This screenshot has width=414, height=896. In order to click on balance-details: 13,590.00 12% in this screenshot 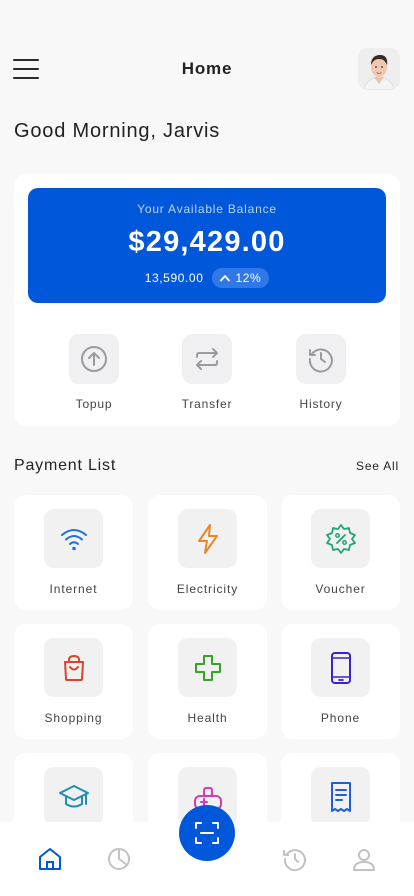, I will do `click(207, 278)`.